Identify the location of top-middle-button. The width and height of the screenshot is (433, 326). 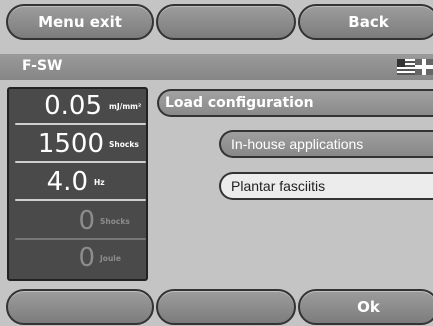
(226, 22).